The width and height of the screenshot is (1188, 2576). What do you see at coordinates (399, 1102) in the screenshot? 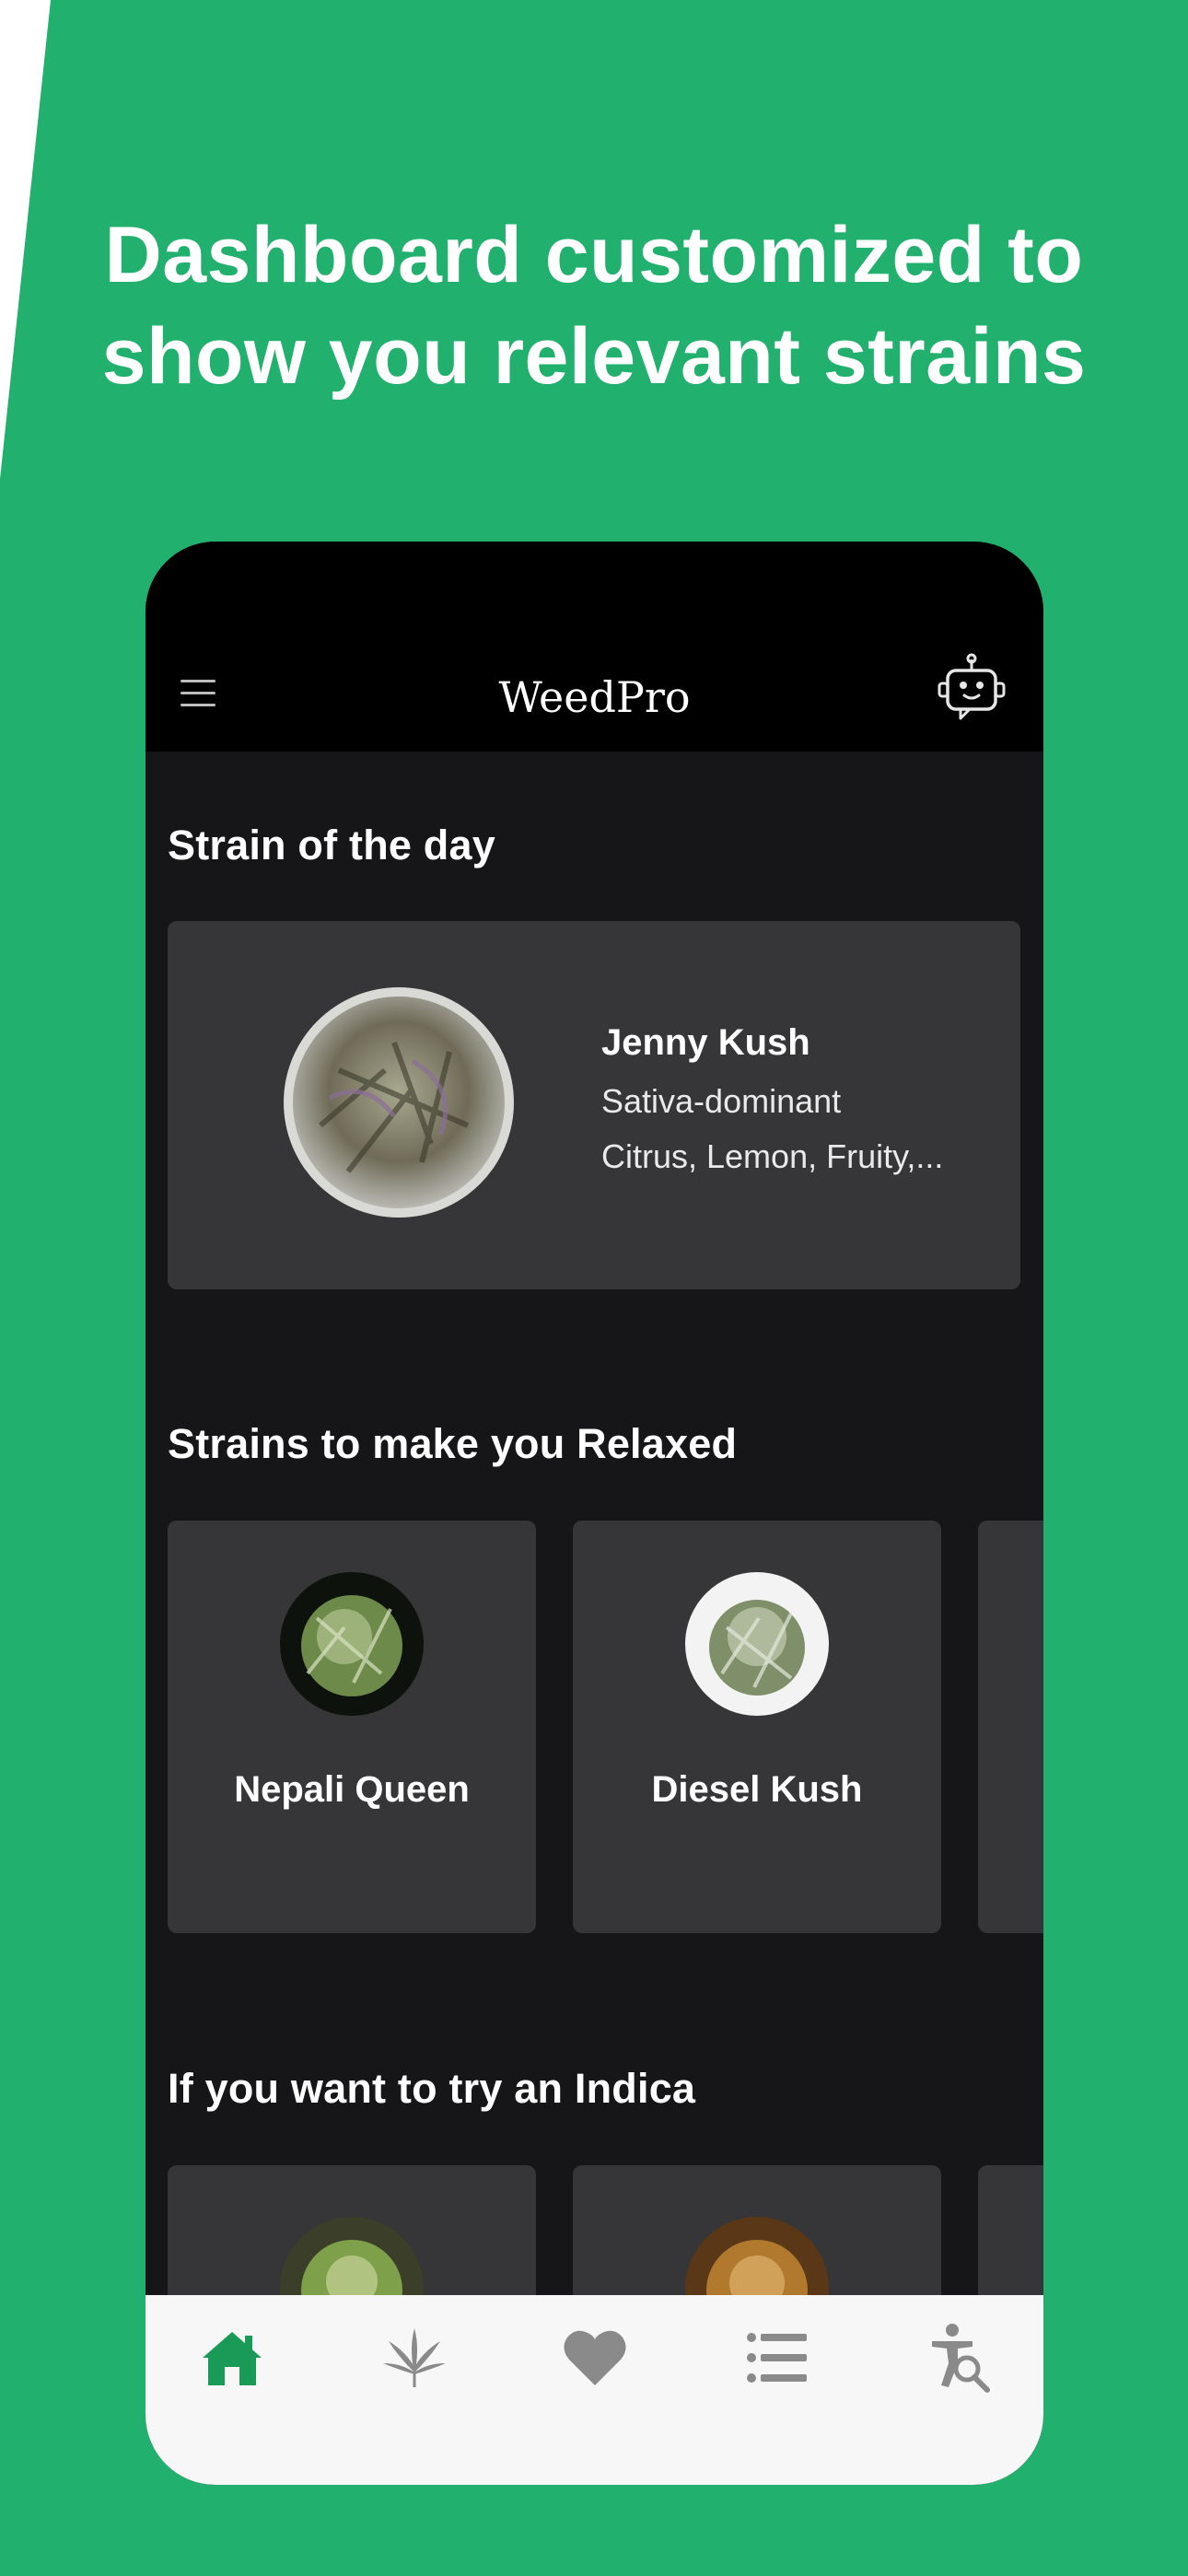
I see `strain-photo-jenny-kush` at bounding box center [399, 1102].